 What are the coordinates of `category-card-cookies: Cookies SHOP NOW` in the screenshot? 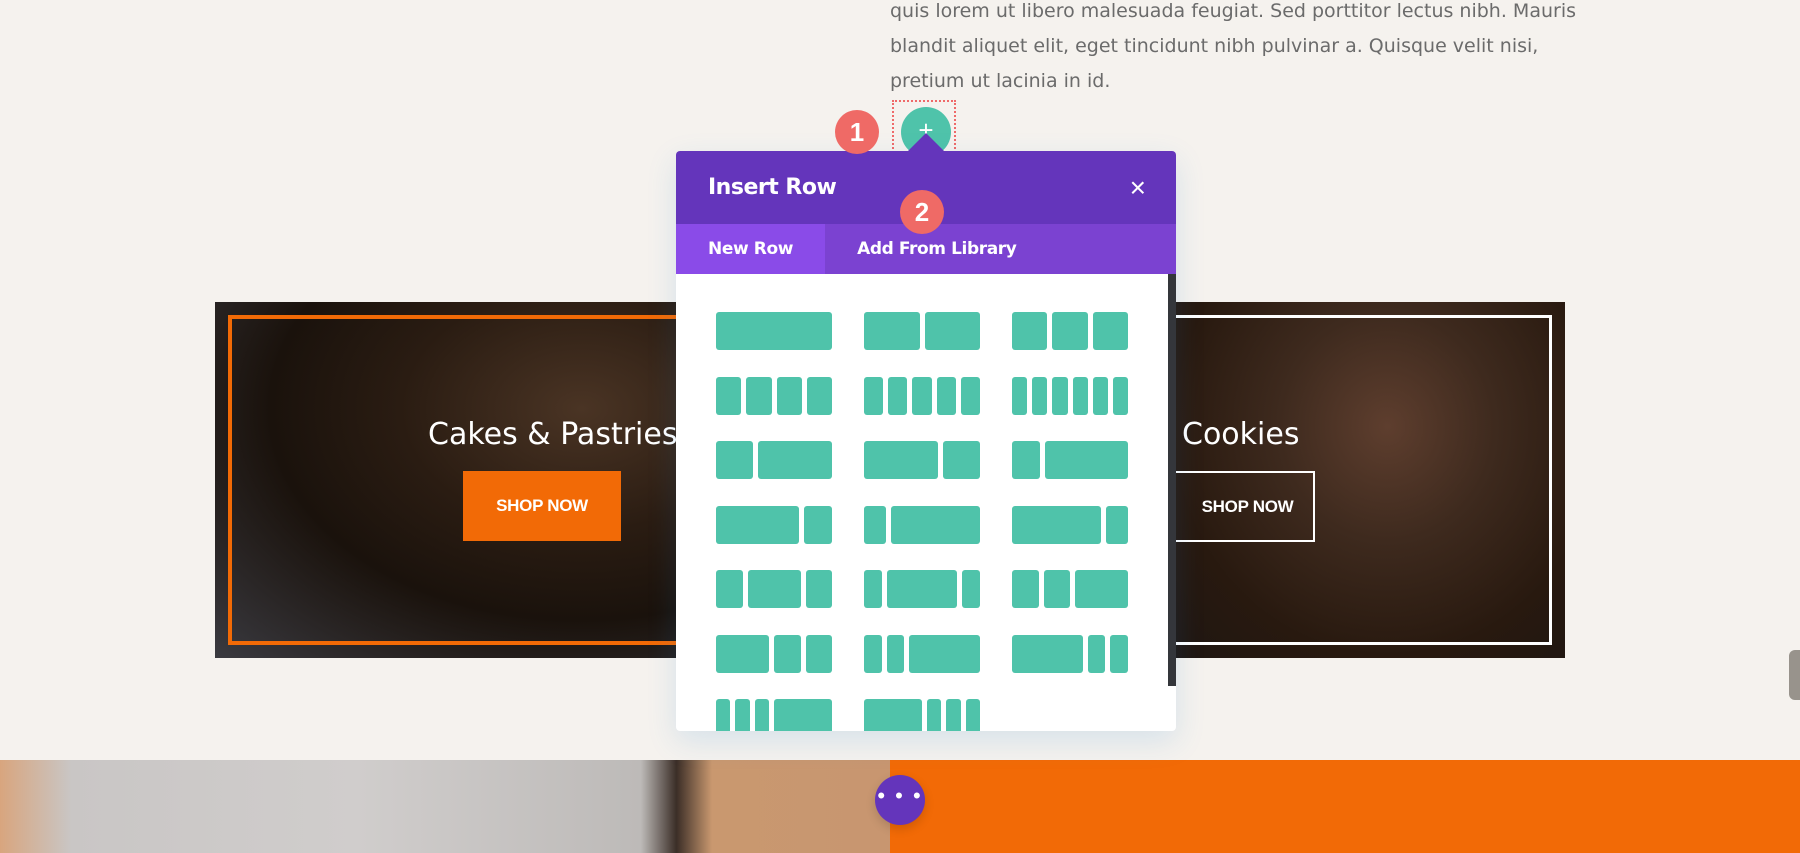 It's located at (1367, 480).